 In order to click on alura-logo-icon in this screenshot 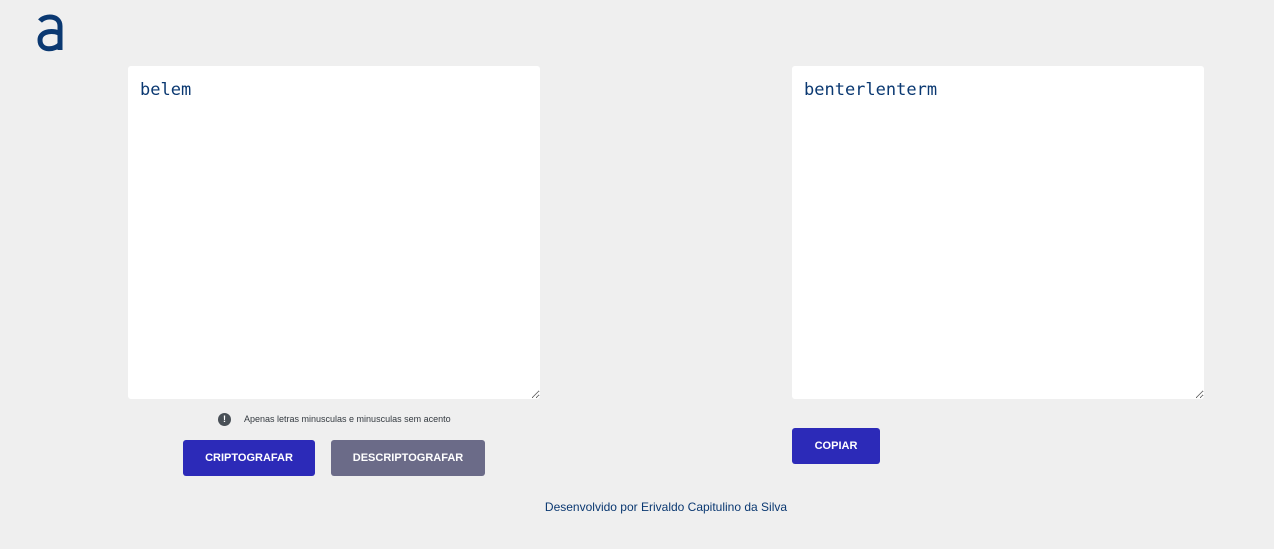, I will do `click(50, 32)`.